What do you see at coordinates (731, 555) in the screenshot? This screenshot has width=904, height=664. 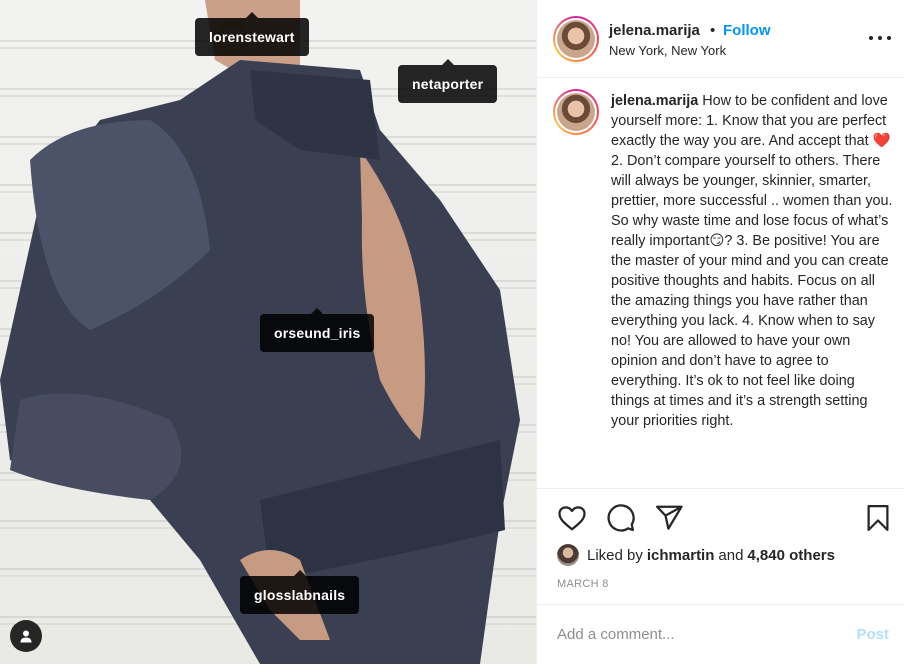 I see `likes-and: and` at bounding box center [731, 555].